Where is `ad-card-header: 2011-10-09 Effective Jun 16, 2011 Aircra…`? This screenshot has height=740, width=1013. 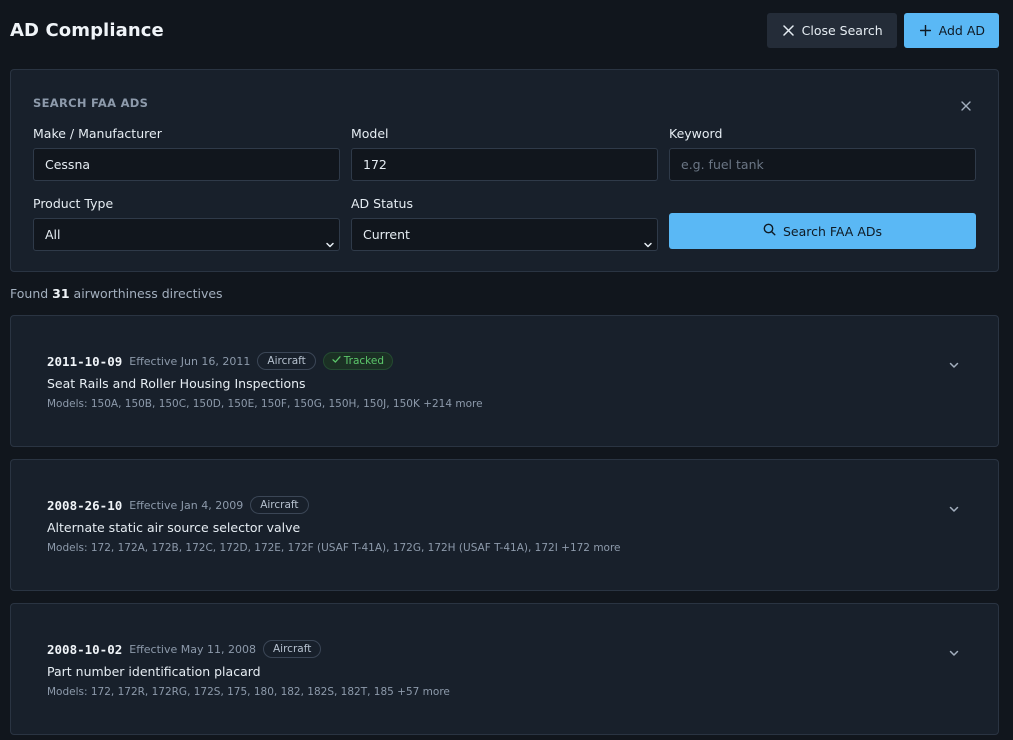
ad-card-header: 2011-10-09 Effective Jun 16, 2011 Aircra… is located at coordinates (220, 361).